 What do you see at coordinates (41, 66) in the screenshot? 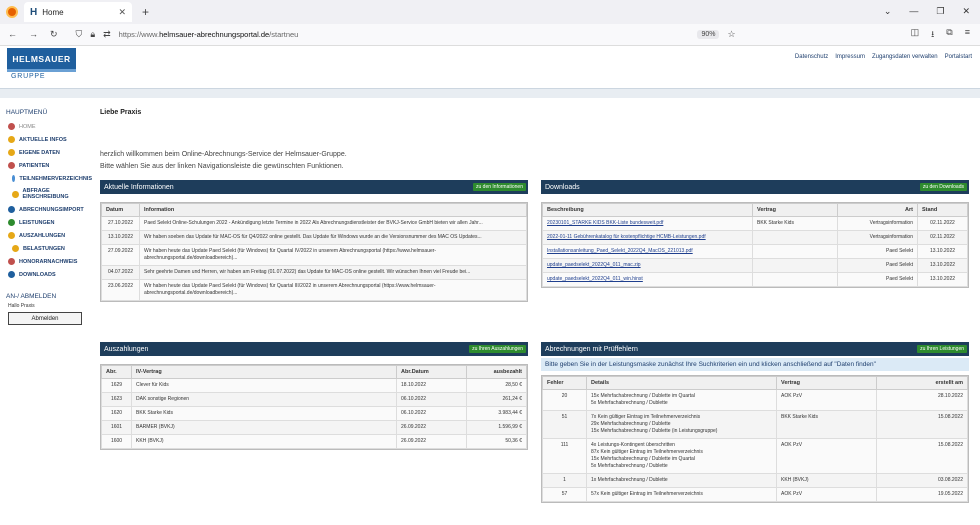
I see `helmsauer-logo: HELMSAUER GRUPPE` at bounding box center [41, 66].